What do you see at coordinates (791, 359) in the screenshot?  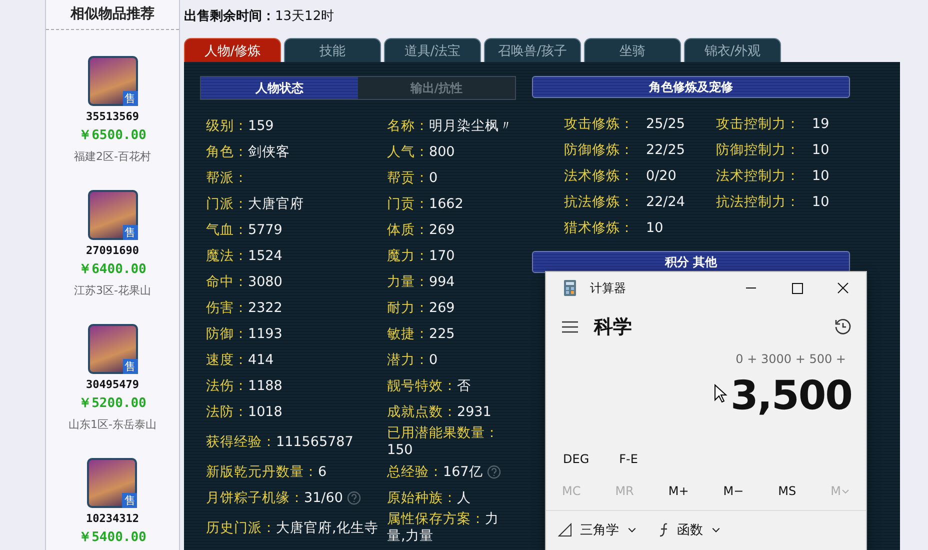 I see `expression-text: 0 + 3000 + 500 +` at bounding box center [791, 359].